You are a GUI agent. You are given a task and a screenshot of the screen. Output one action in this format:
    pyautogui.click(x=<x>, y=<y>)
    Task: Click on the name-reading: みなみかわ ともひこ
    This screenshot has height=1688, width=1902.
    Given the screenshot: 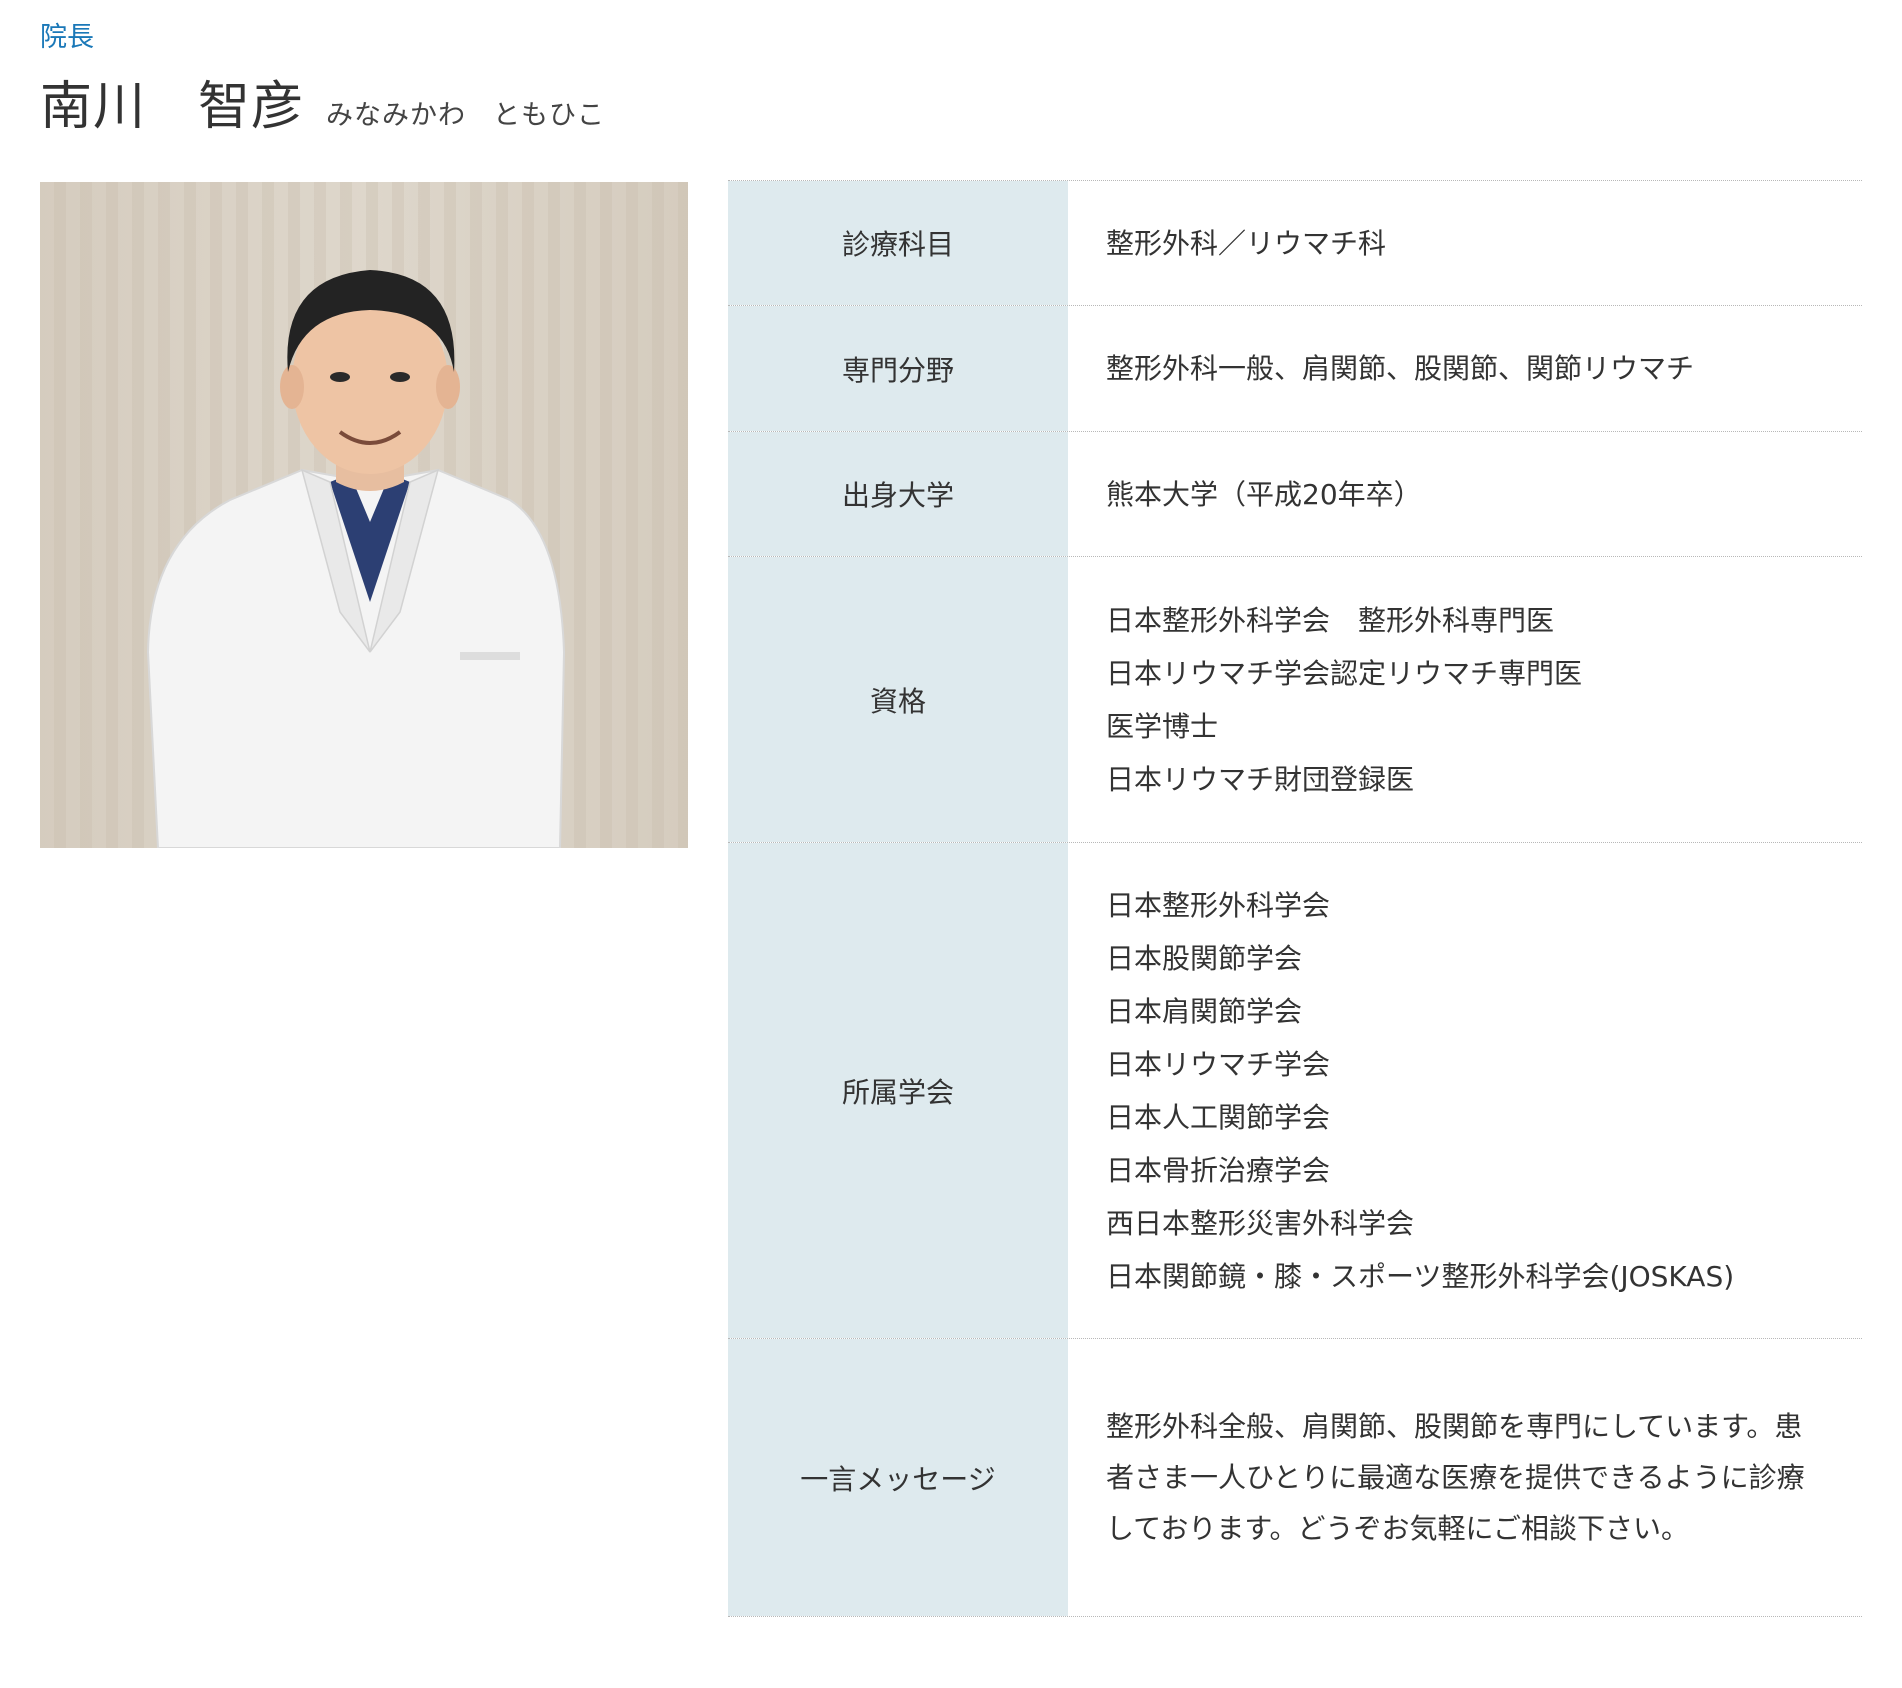 What is the action you would take?
    pyautogui.click(x=465, y=112)
    